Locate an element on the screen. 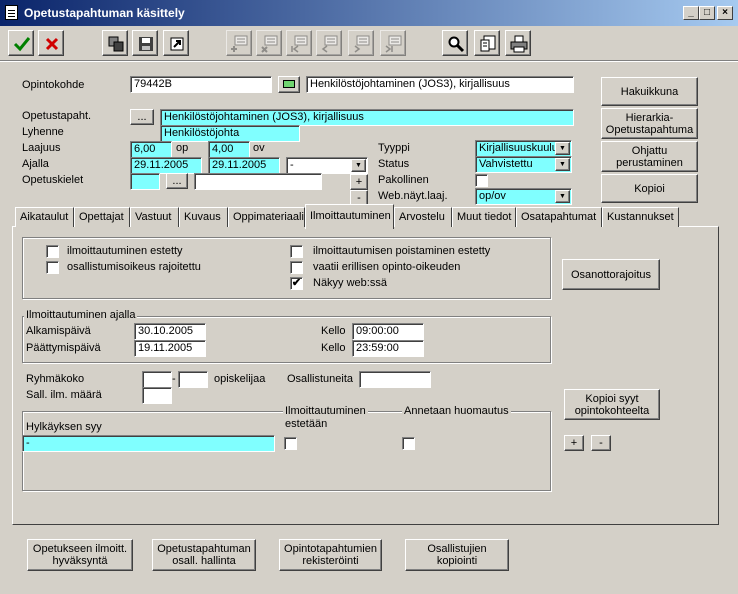  export-icon is located at coordinates (177, 44).